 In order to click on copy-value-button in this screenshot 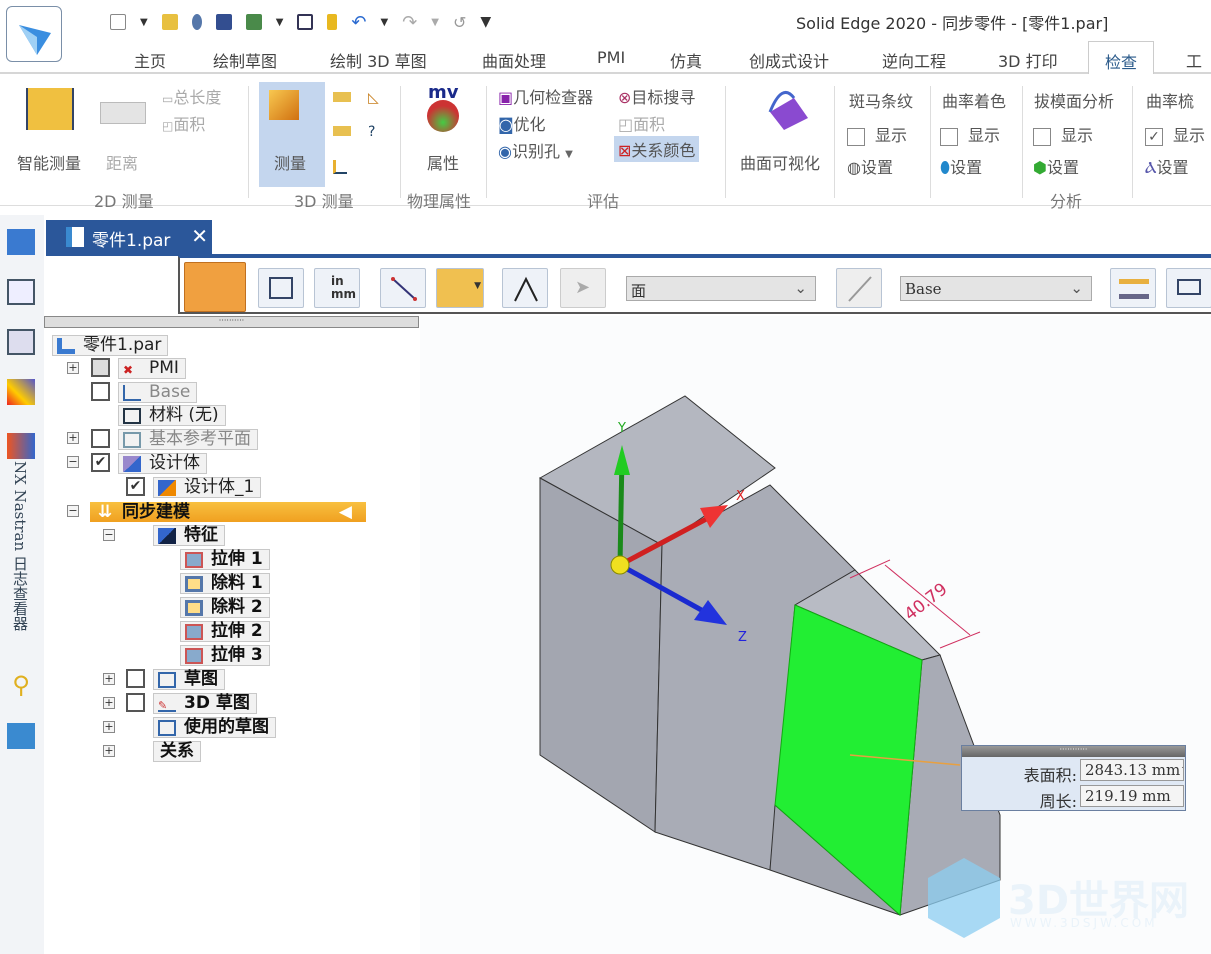, I will do `click(1188, 288)`.